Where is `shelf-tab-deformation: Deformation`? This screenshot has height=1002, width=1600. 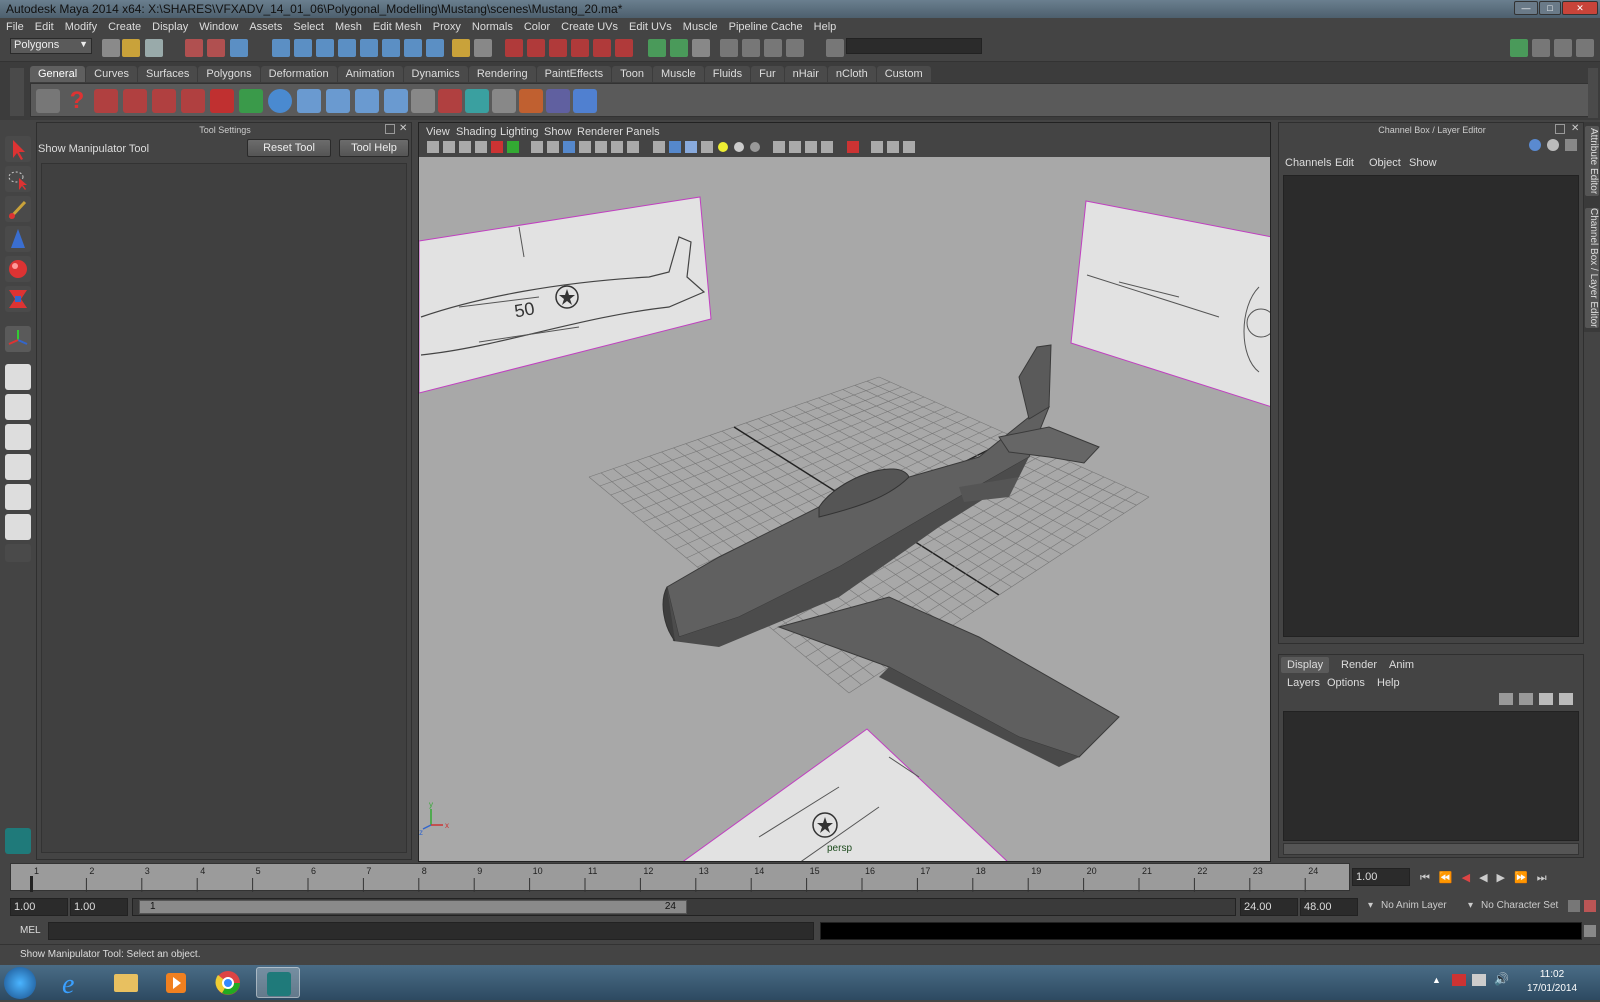 shelf-tab-deformation: Deformation is located at coordinates (298, 74).